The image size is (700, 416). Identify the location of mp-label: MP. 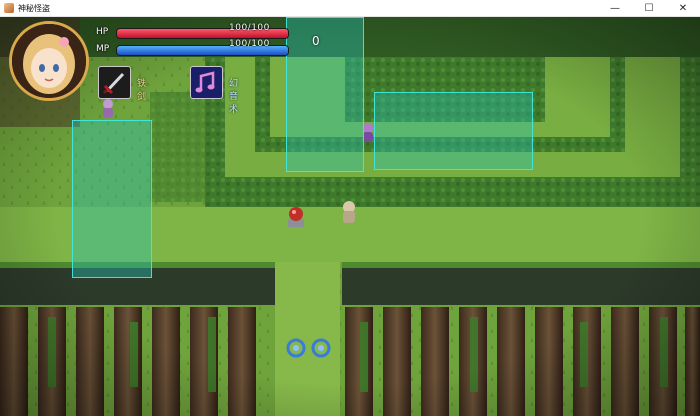
(103, 49).